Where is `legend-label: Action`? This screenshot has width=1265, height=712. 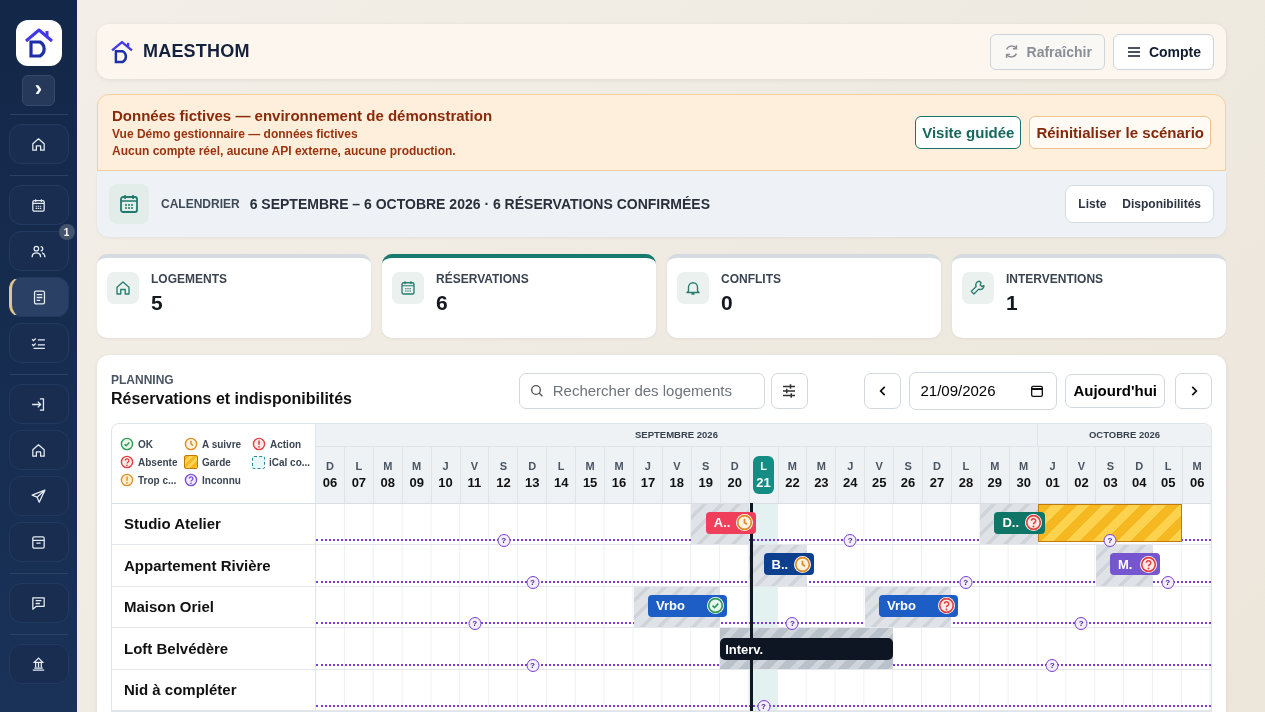 legend-label: Action is located at coordinates (286, 444).